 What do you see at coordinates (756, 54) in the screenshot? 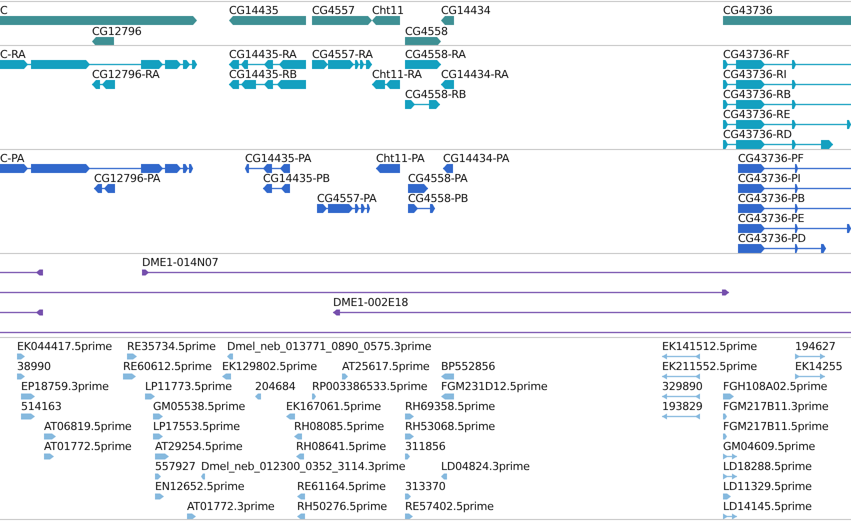
I see `feature-label: CG43736-RF` at bounding box center [756, 54].